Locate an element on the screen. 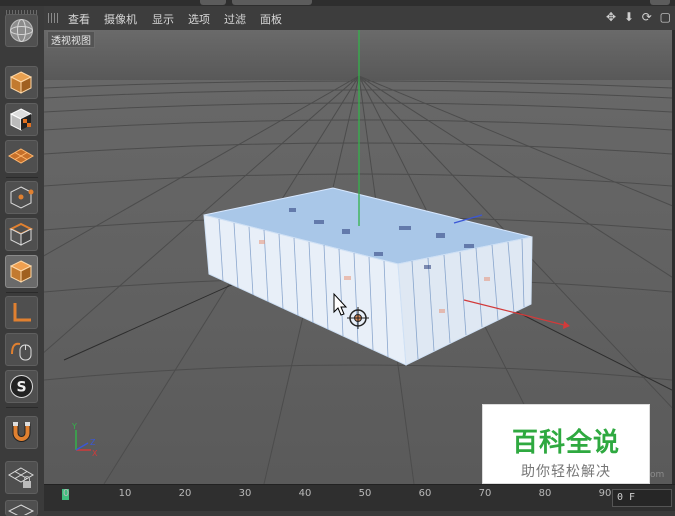  watermark-badge: 百科全说 助你轻松解决 is located at coordinates (566, 444).